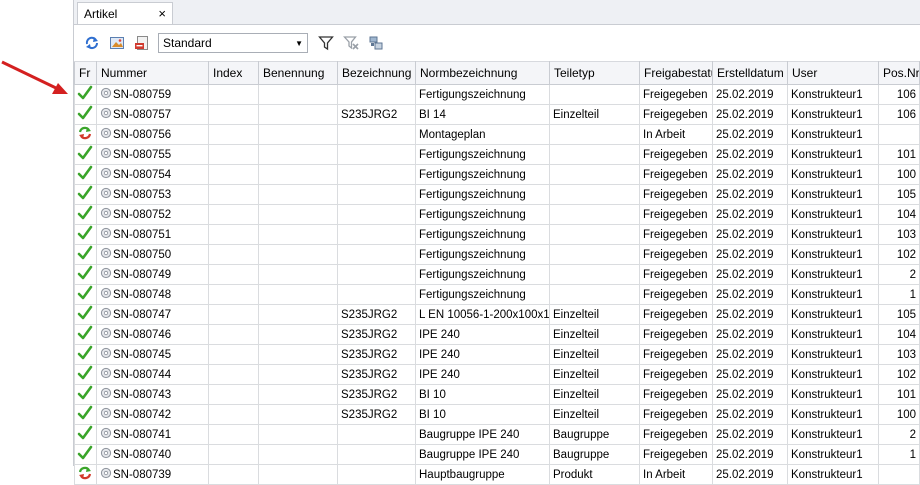 The width and height of the screenshot is (920, 485). I want to click on tab-label: Artikel, so click(101, 13).